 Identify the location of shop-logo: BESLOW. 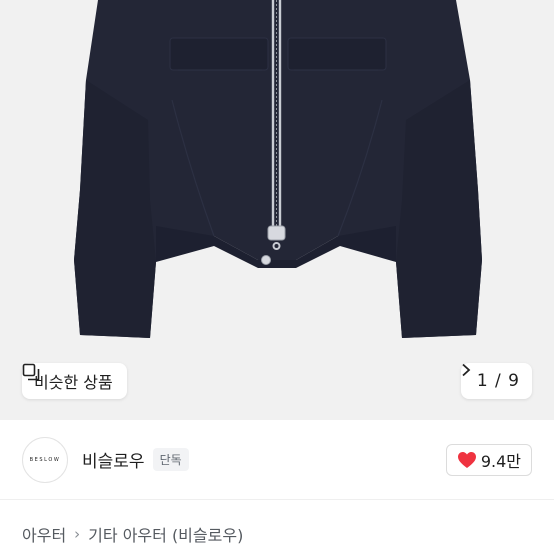
(45, 459).